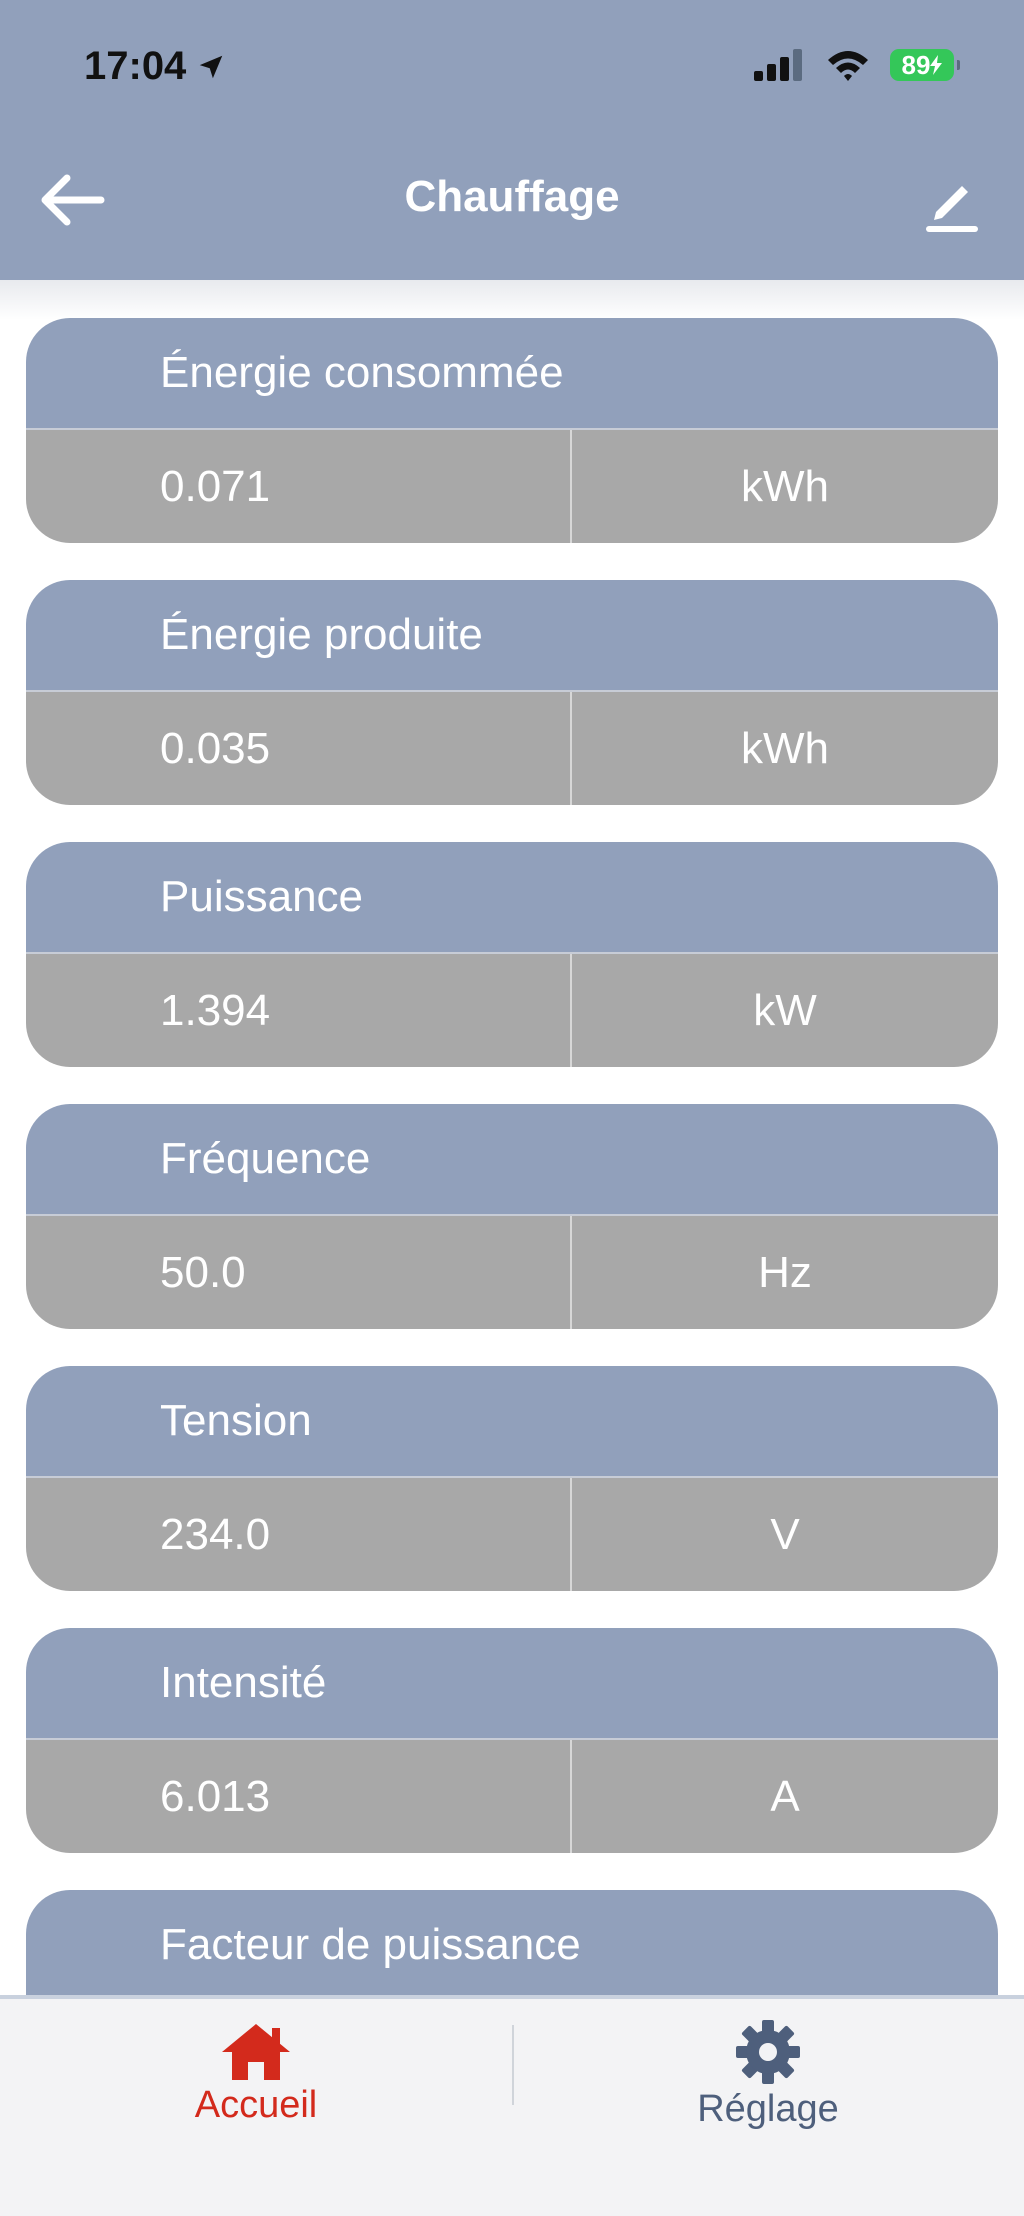 Image resolution: width=1024 pixels, height=2216 pixels. What do you see at coordinates (256, 2104) in the screenshot?
I see `tab-home-label: Accueil` at bounding box center [256, 2104].